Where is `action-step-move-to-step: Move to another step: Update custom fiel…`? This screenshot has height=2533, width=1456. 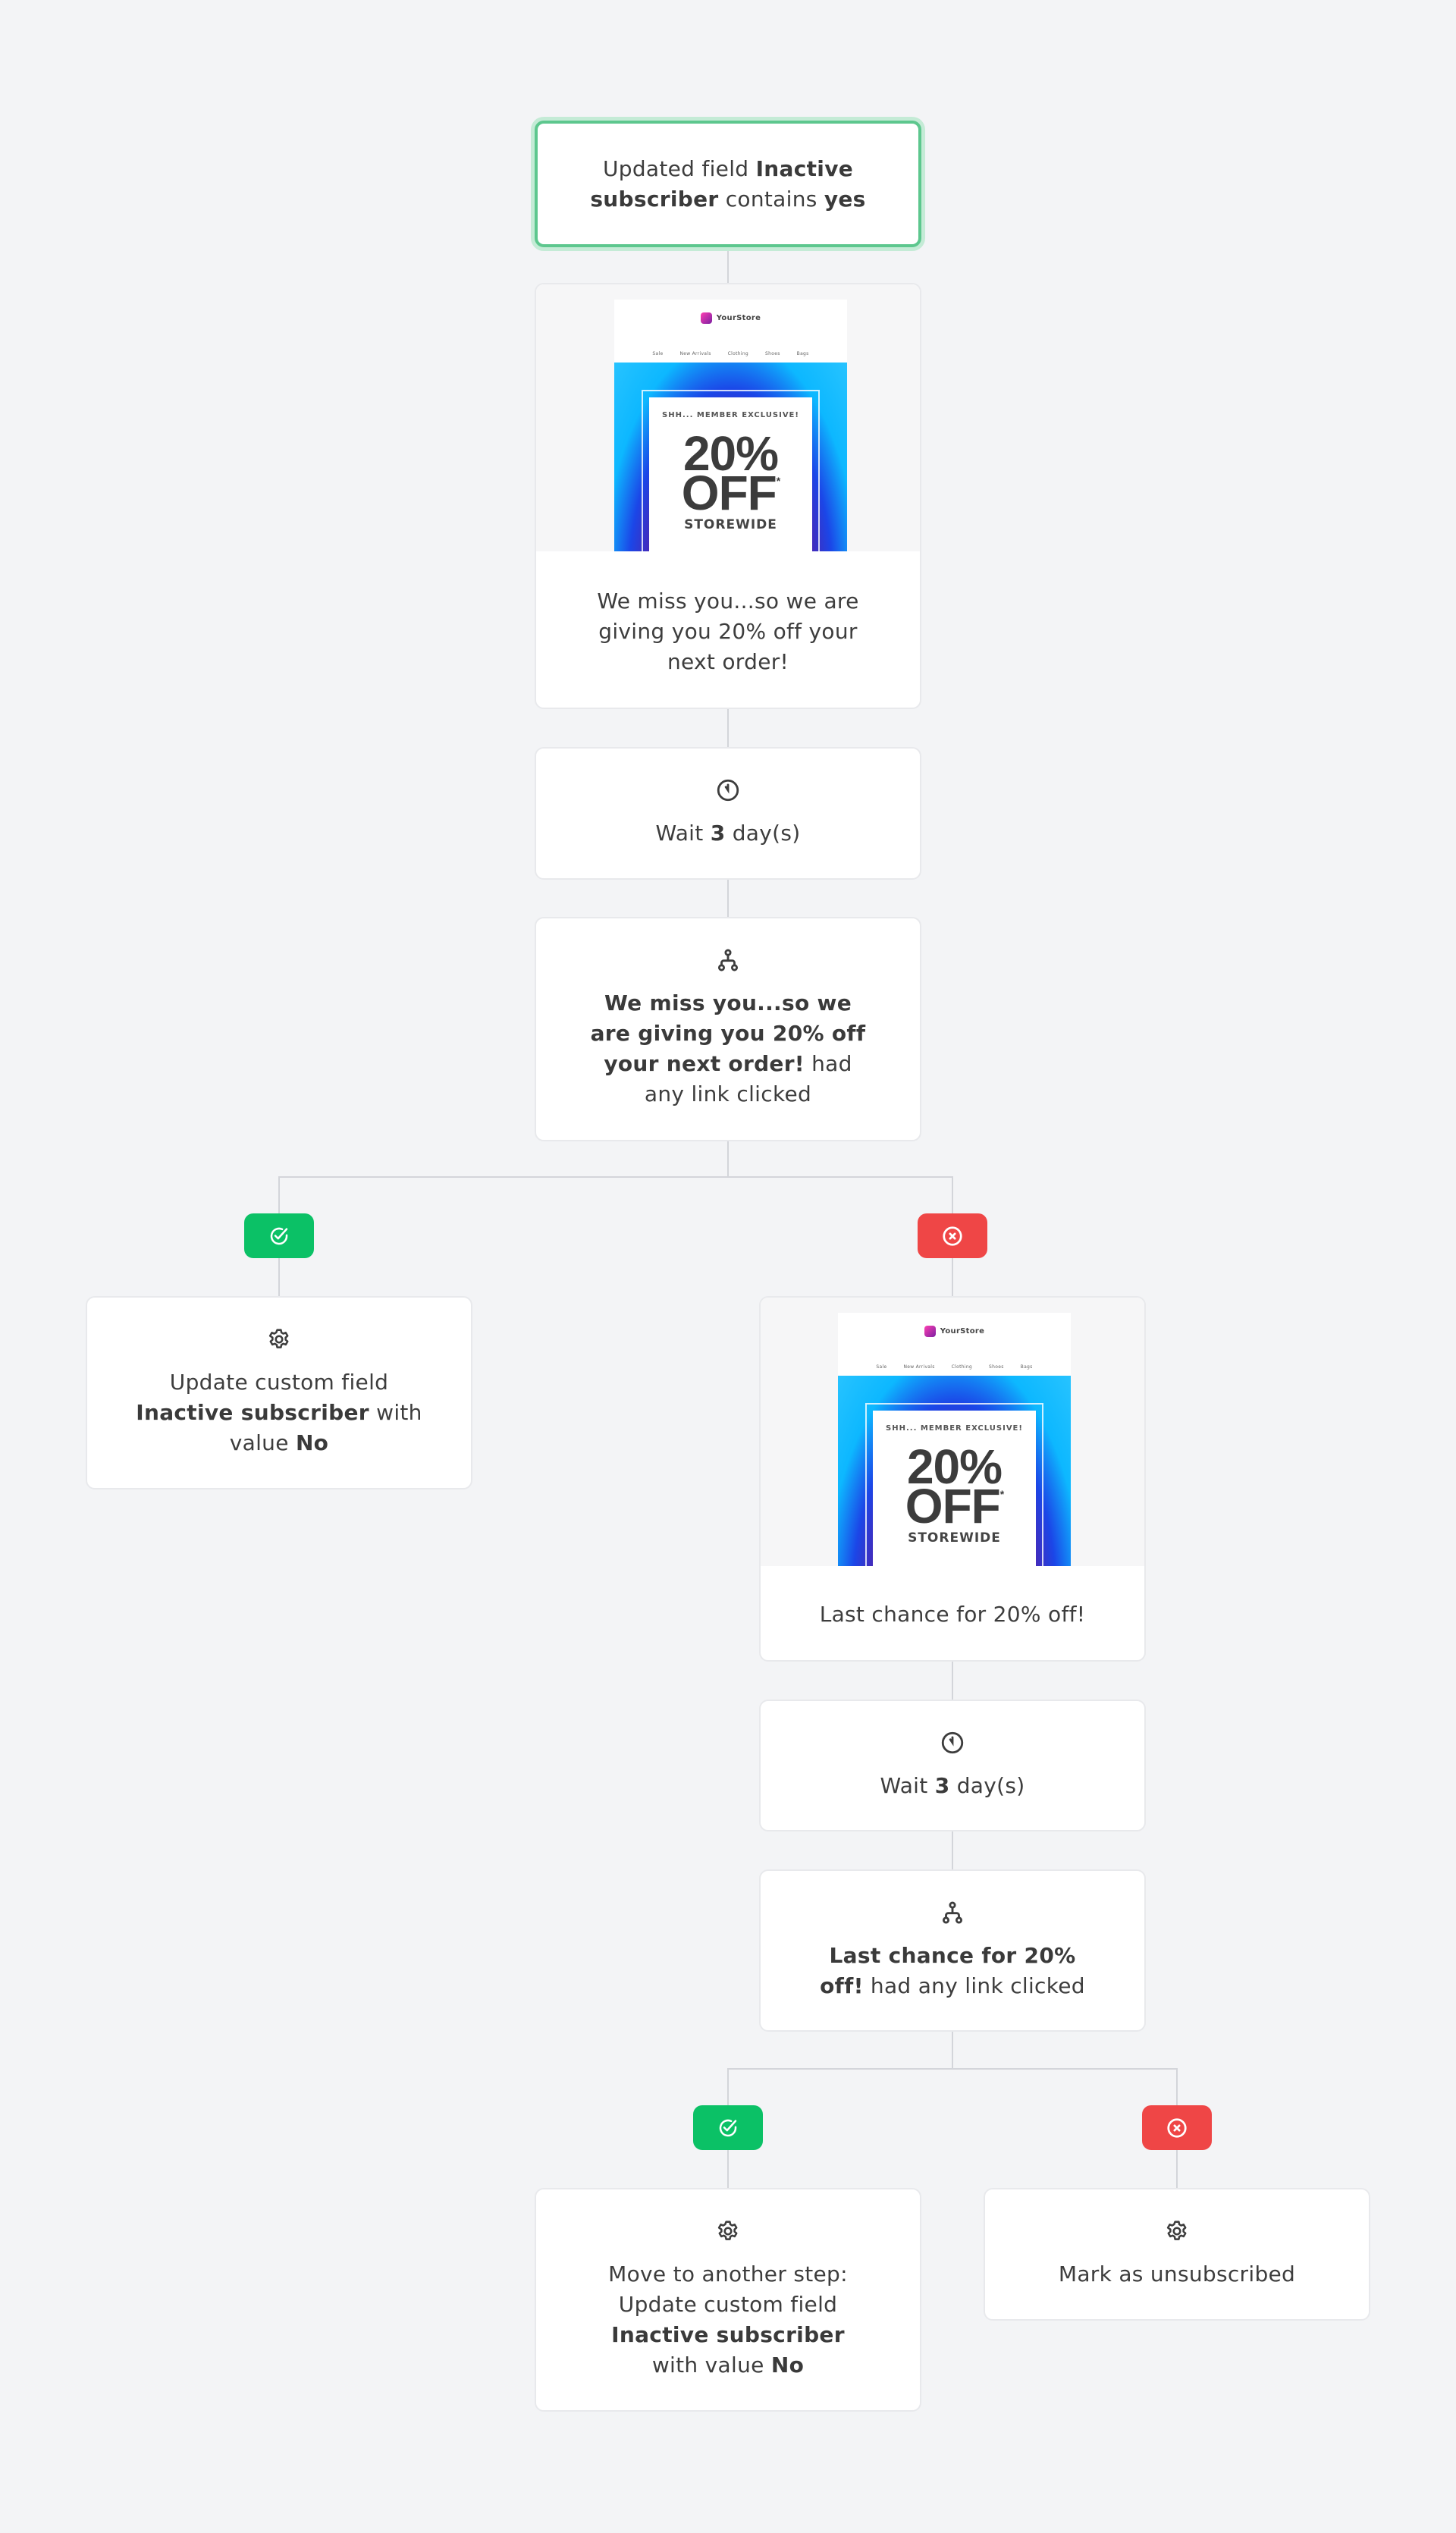
action-step-move-to-step: Move to another step: Update custom fiel… is located at coordinates (728, 2300).